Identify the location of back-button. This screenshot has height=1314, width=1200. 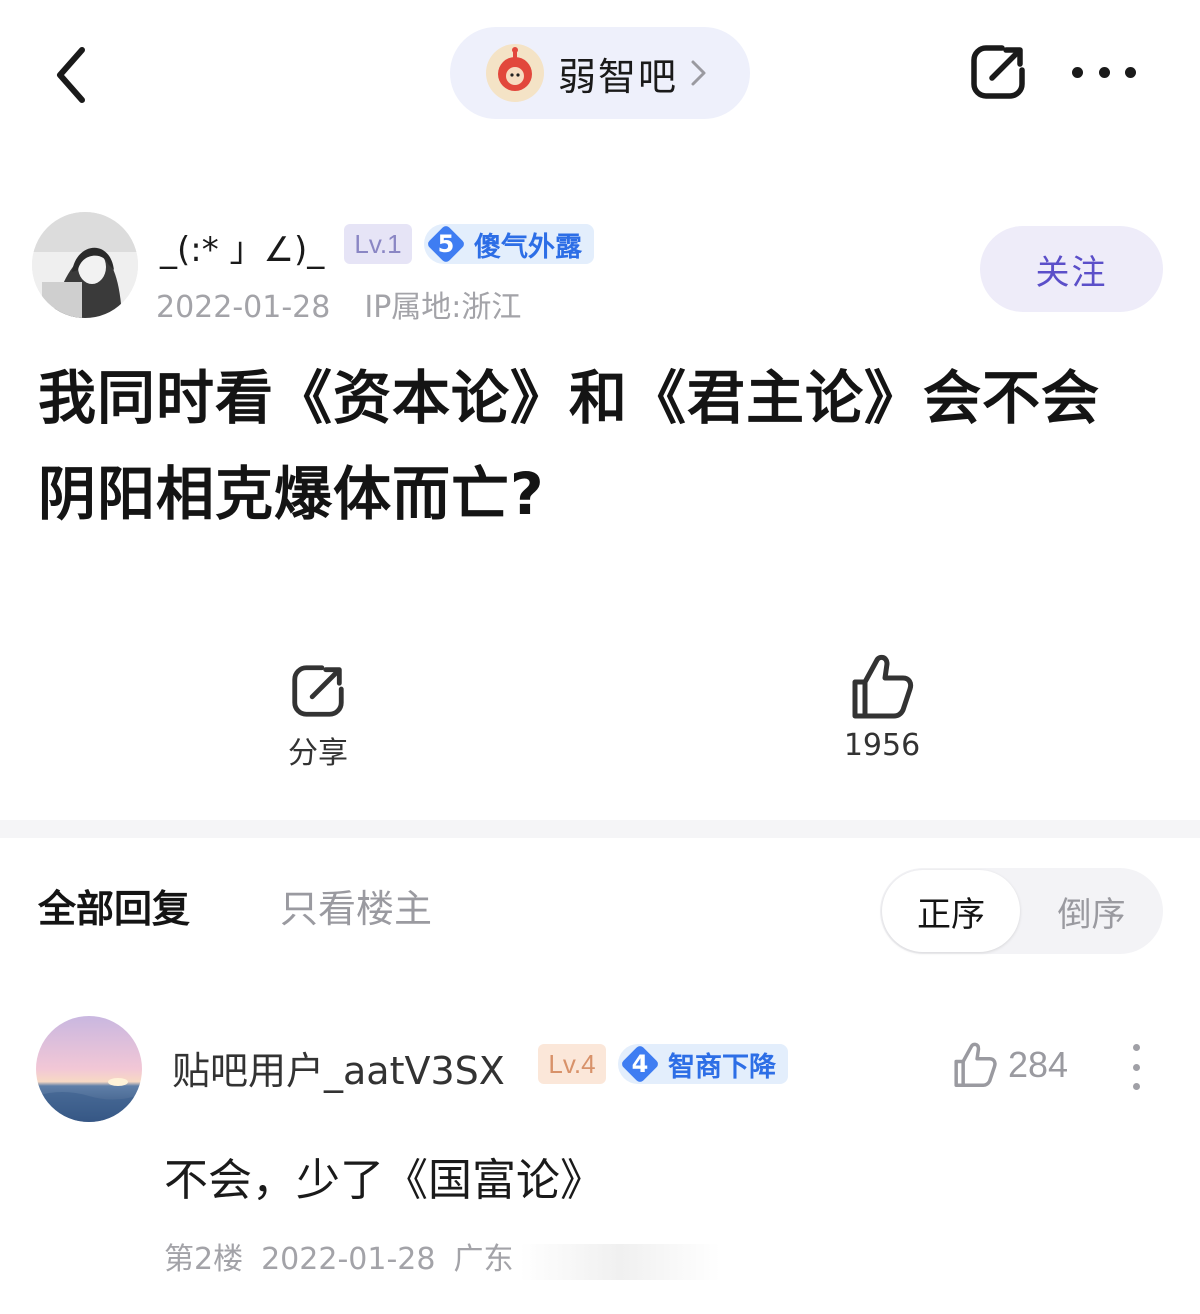
(73, 75).